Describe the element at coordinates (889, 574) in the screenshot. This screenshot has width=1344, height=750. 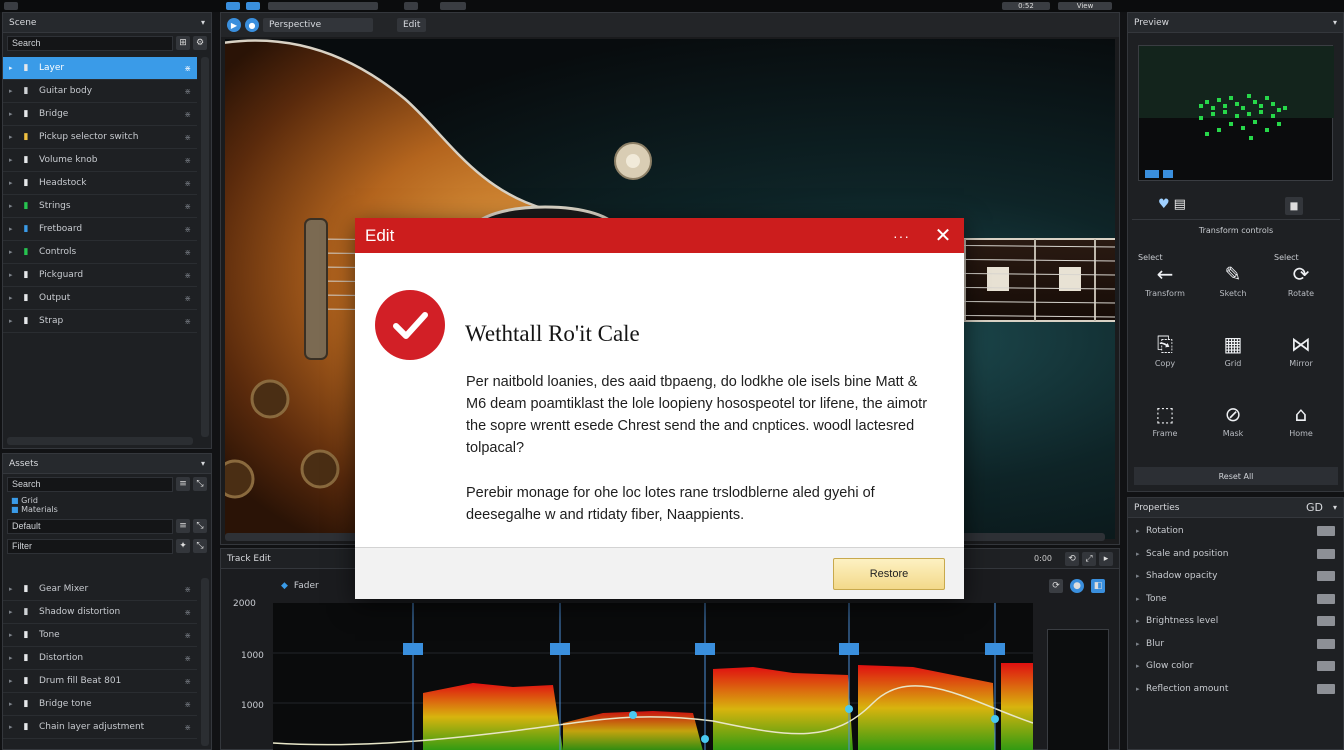
I see `restore-button: Restore` at that location.